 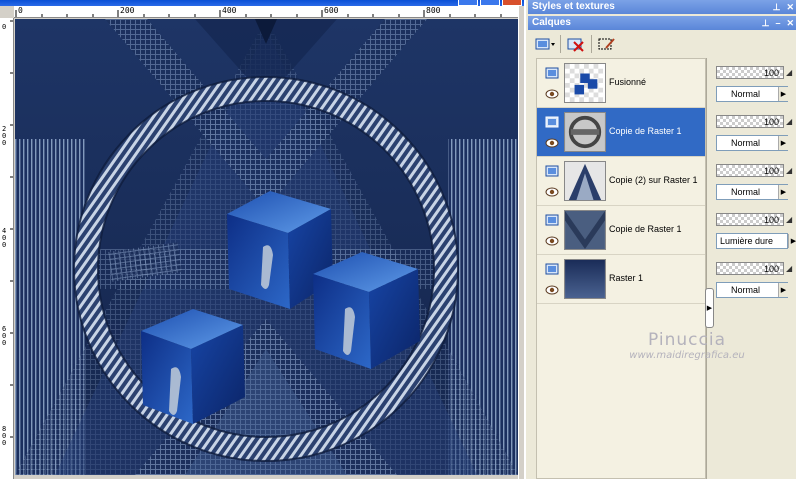 What do you see at coordinates (229, 10) in the screenshot?
I see `ruler-label: 400` at bounding box center [229, 10].